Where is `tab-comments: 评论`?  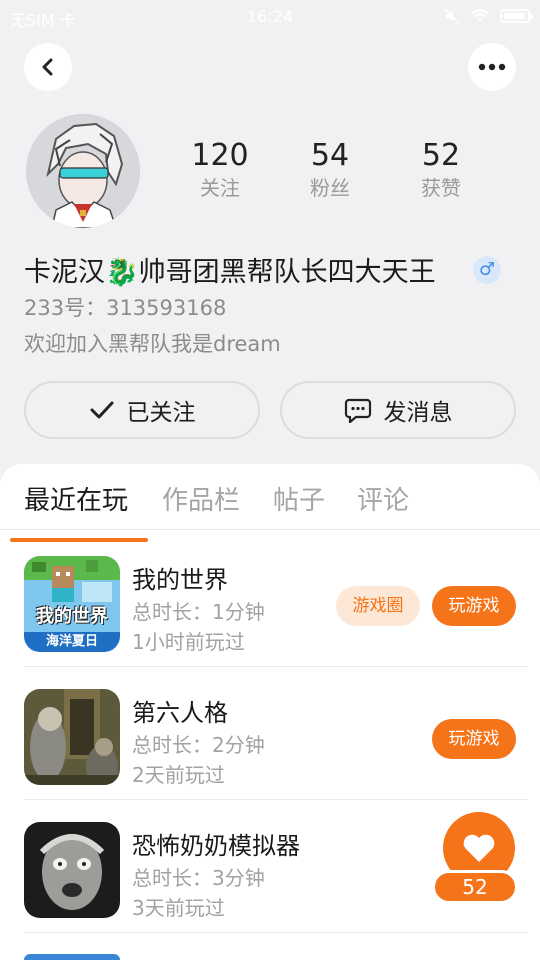
tab-comments: 评论 is located at coordinates (383, 498).